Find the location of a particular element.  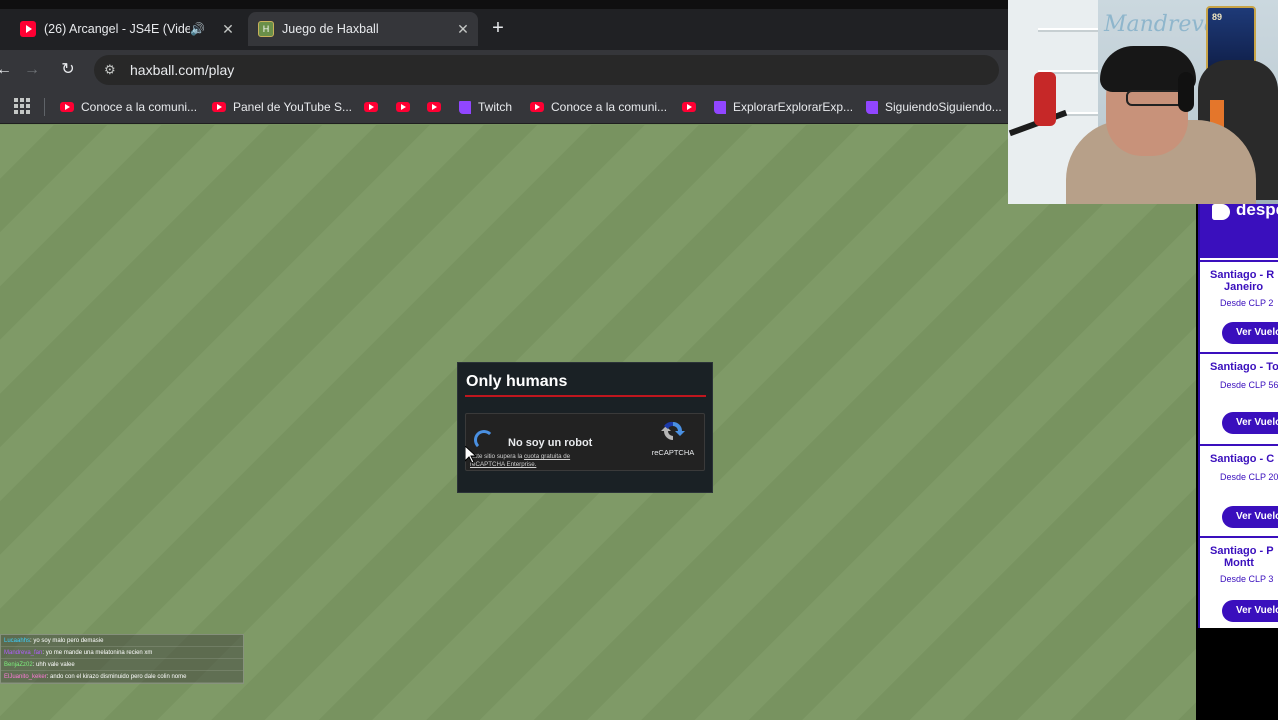

tab-title: Juego de Haxball is located at coordinates (330, 29).